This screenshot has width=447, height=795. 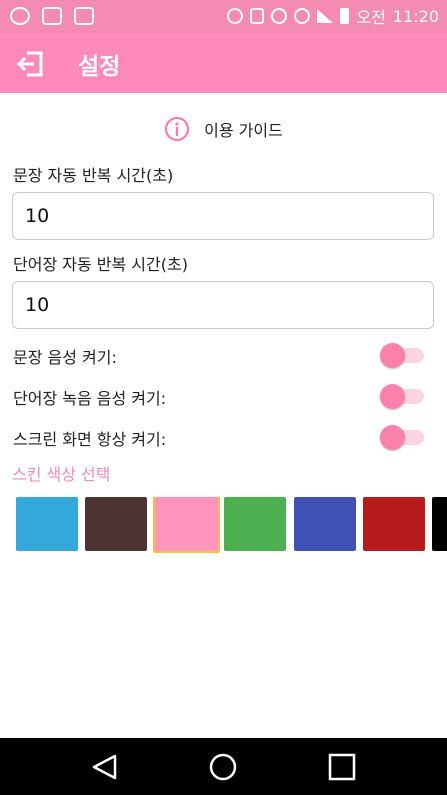 I want to click on word-repeat-label: 단어장 자동 반복 시간(초), so click(x=100, y=264).